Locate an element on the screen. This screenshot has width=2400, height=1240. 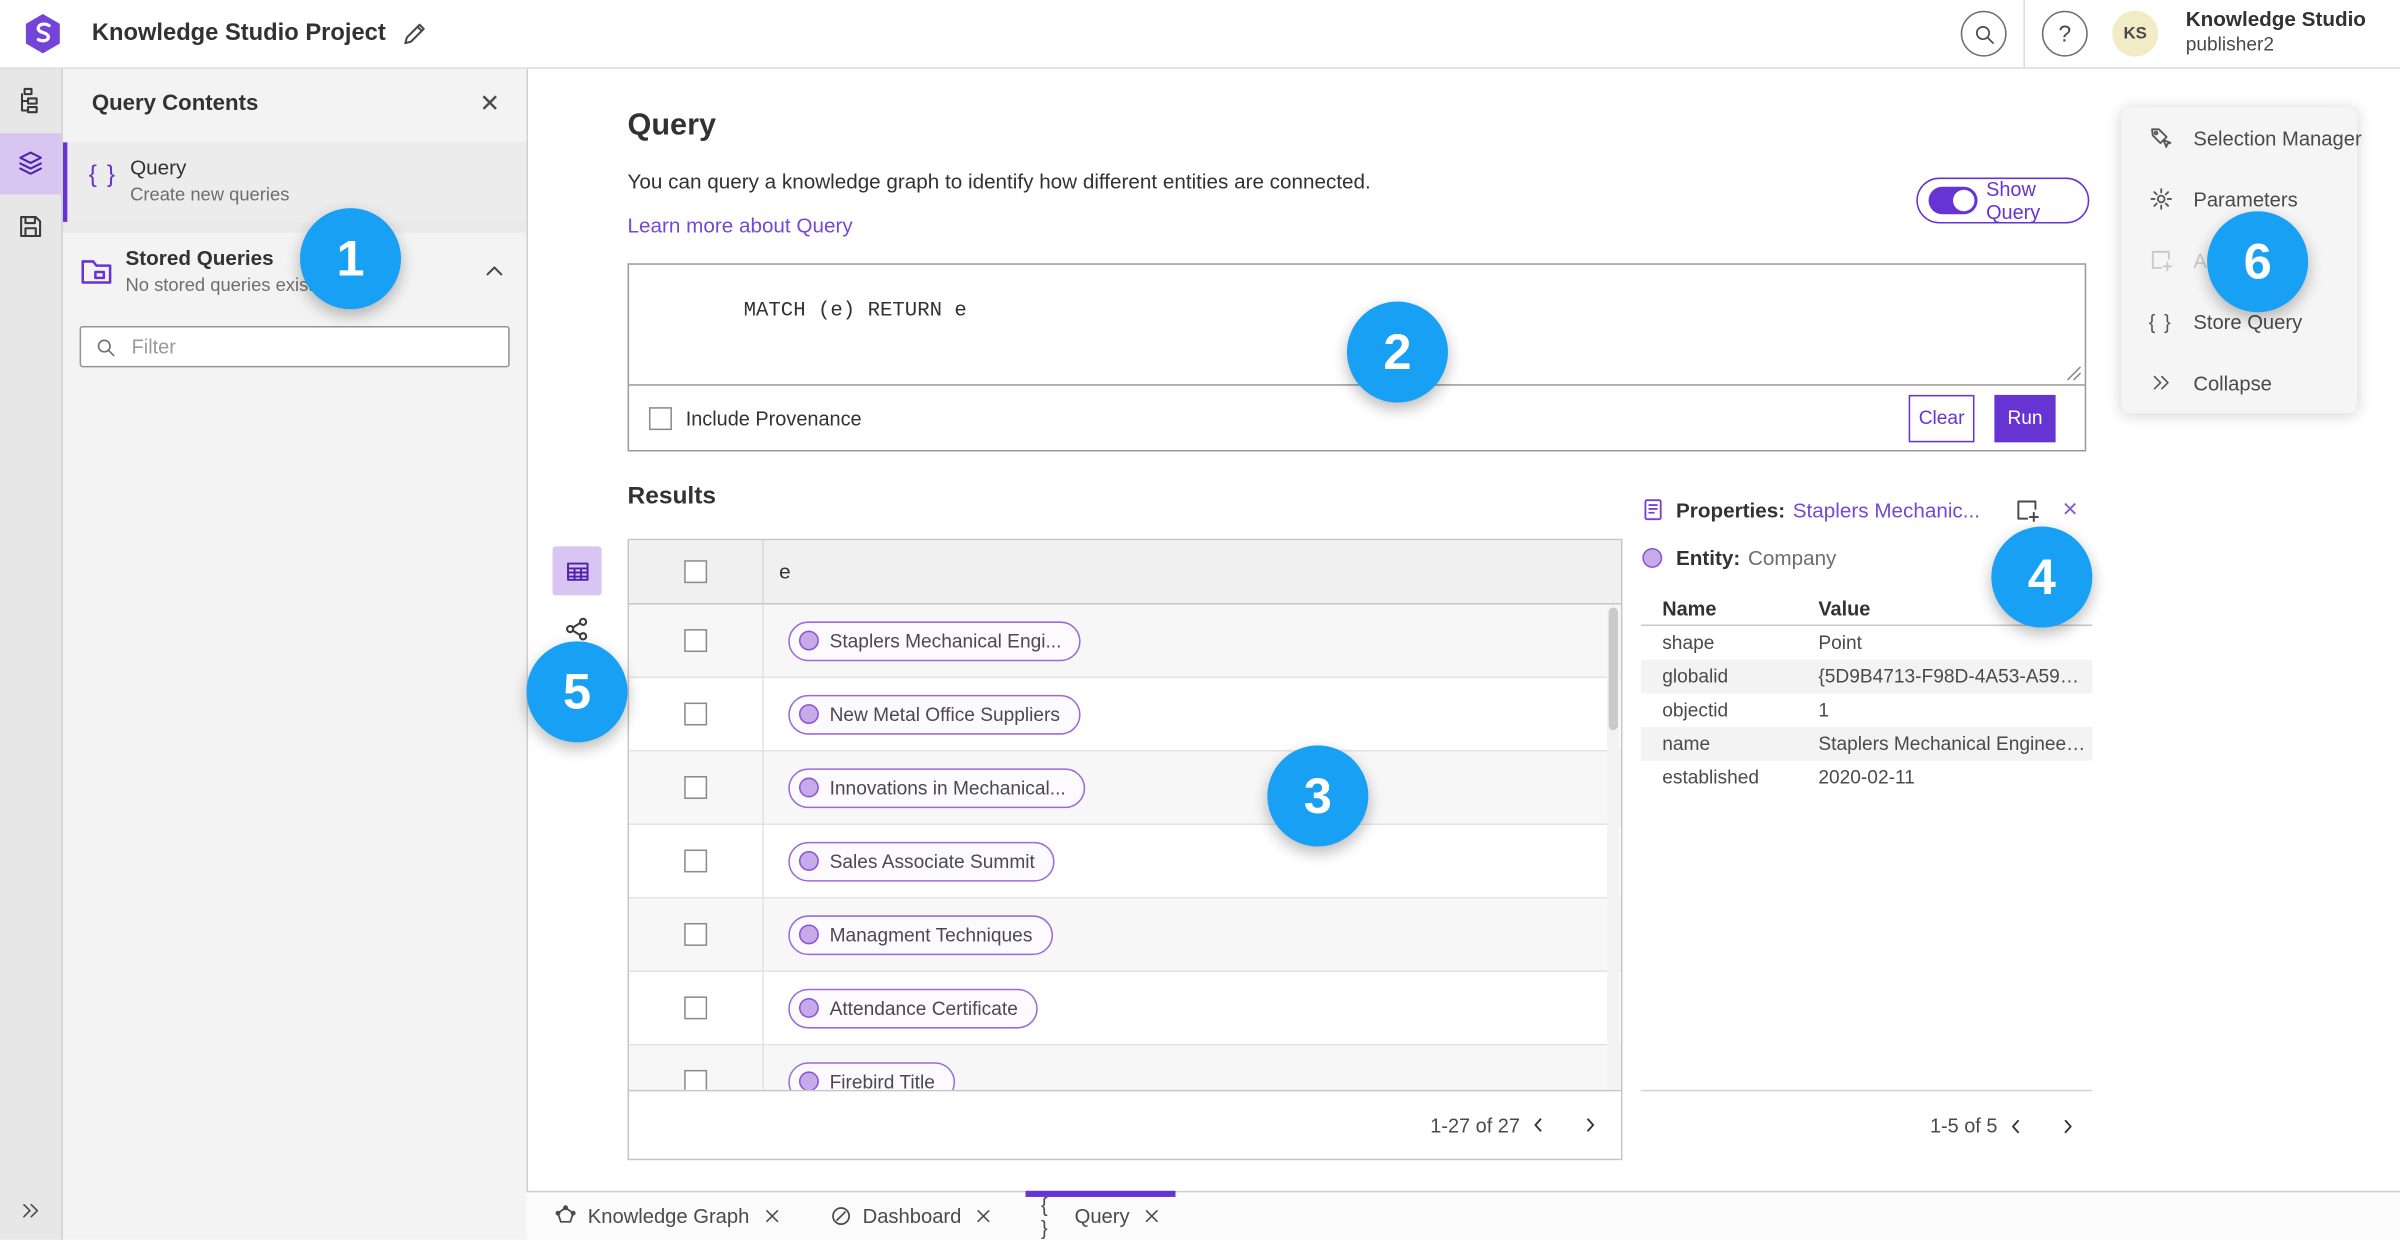
save-rail-button is located at coordinates (30, 226).